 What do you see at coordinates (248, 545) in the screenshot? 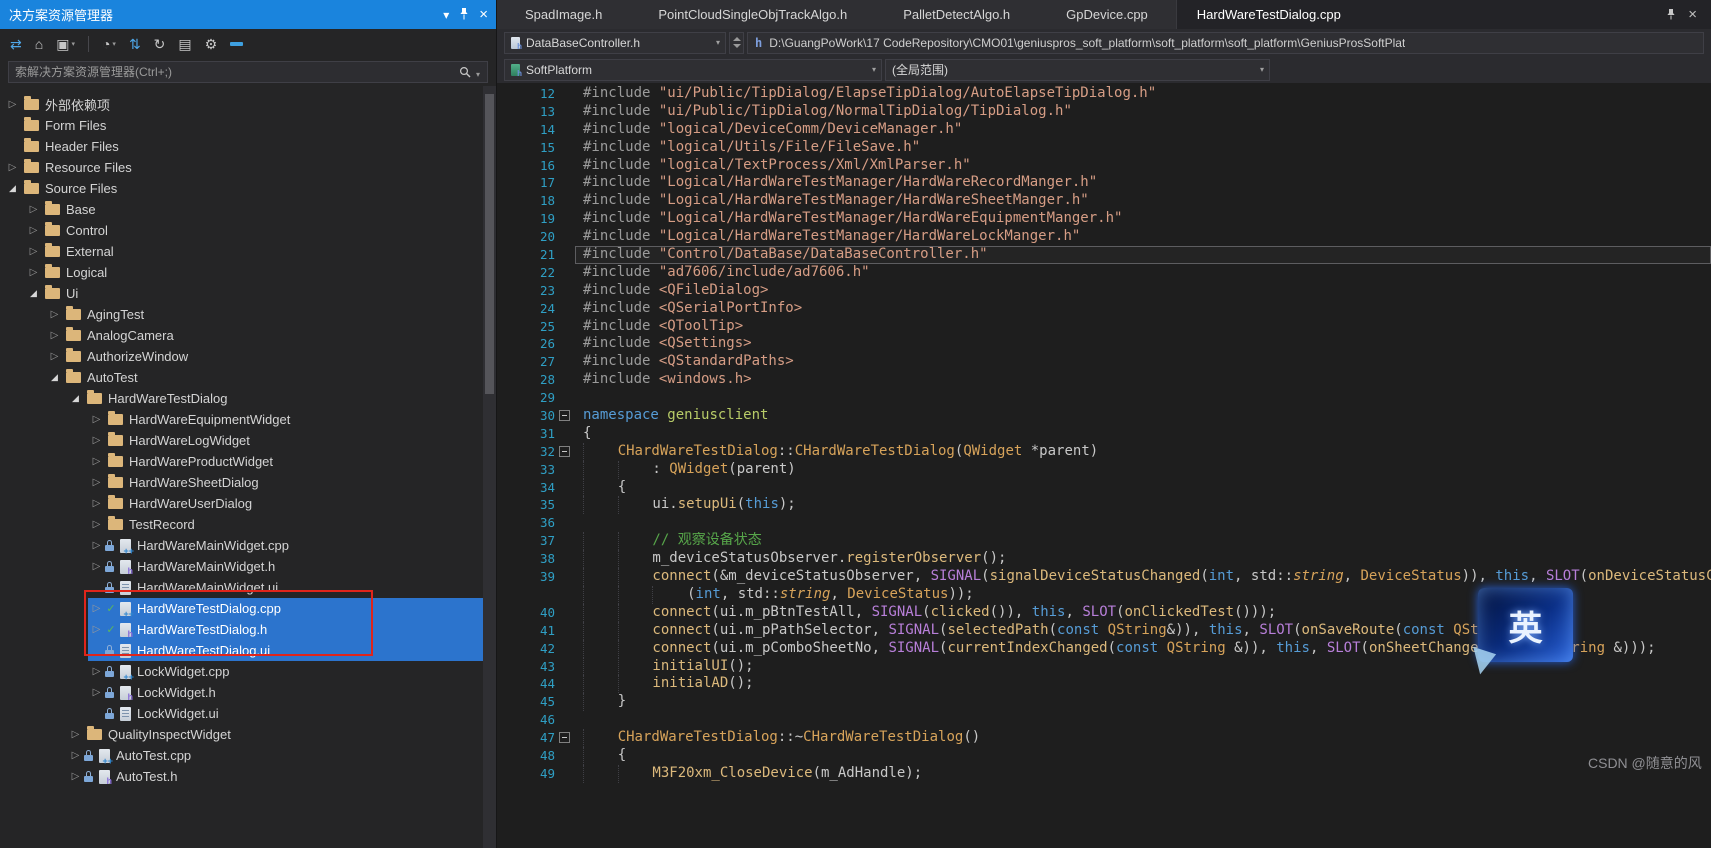
I see `tree-item-HardWareMainWidget.cpp: ▷ HardWareMainWidget.cpp` at bounding box center [248, 545].